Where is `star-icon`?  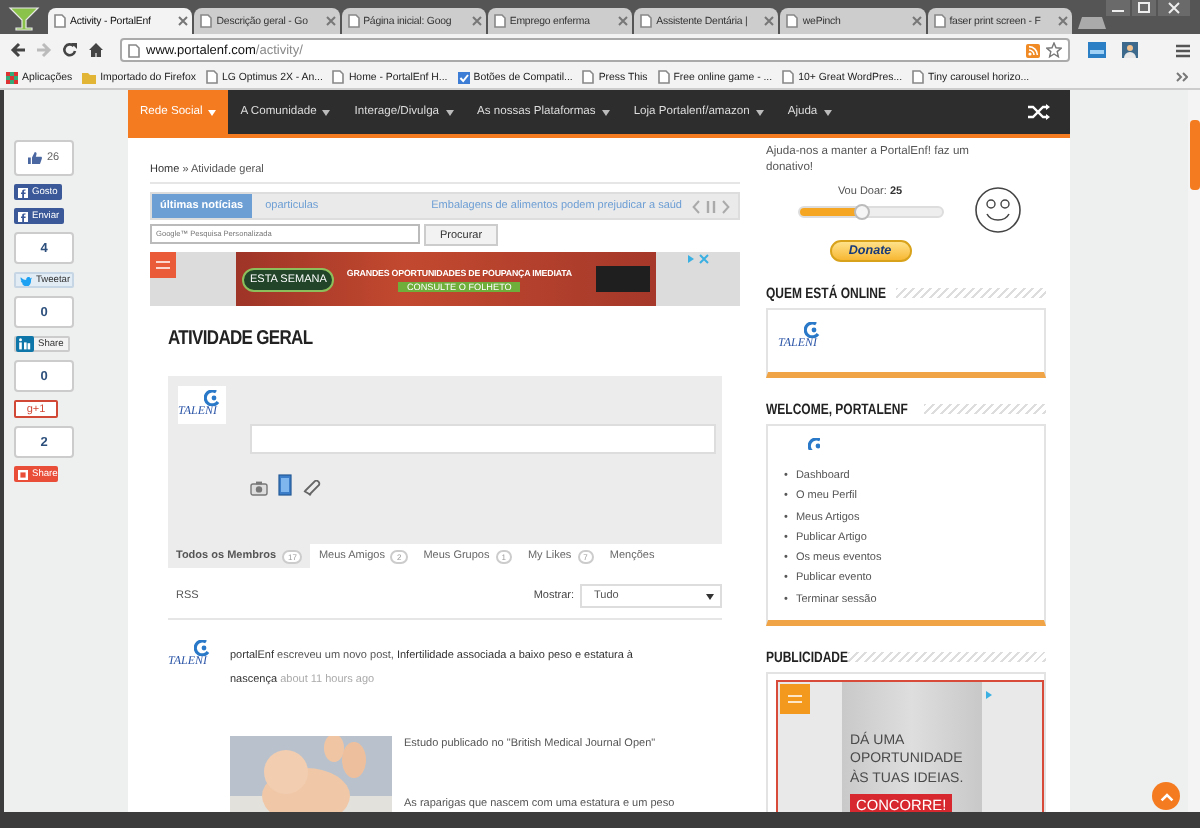
star-icon is located at coordinates (1054, 50).